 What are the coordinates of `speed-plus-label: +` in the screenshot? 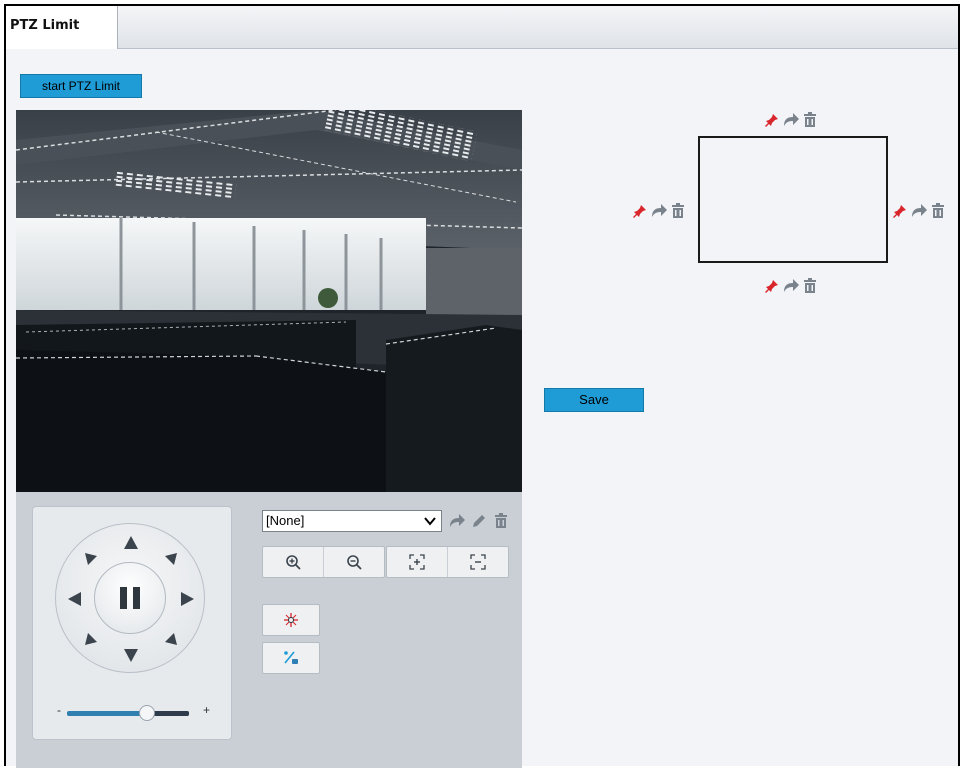 It's located at (207, 710).